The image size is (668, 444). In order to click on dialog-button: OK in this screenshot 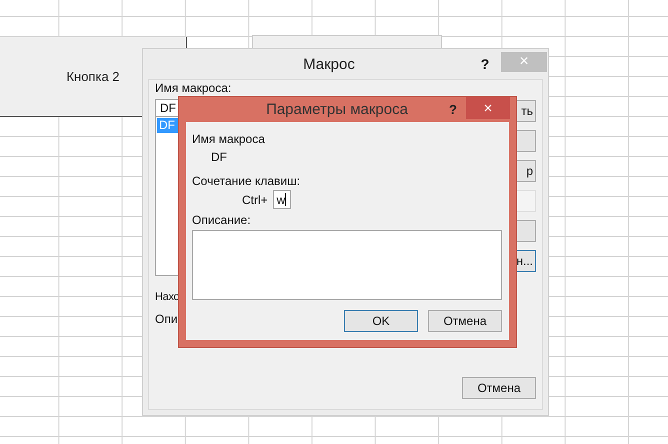, I will do `click(381, 321)`.